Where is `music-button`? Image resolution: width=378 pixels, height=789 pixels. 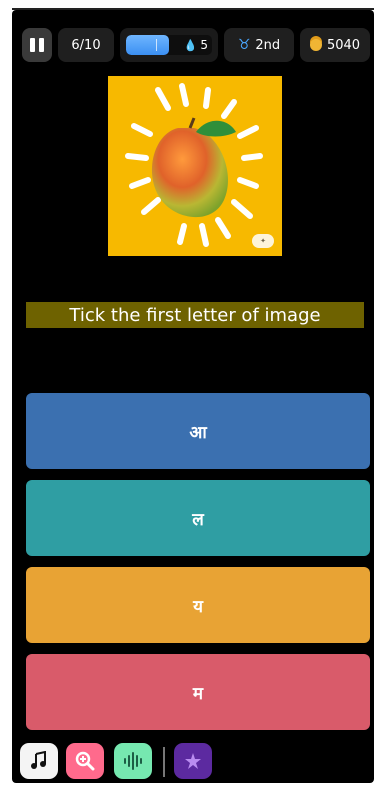 music-button is located at coordinates (39, 761).